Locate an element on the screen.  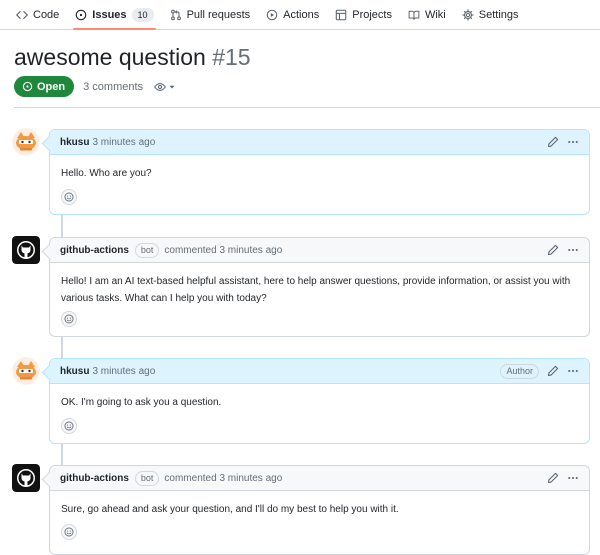
tab-wiki: Wiki is located at coordinates (427, 14).